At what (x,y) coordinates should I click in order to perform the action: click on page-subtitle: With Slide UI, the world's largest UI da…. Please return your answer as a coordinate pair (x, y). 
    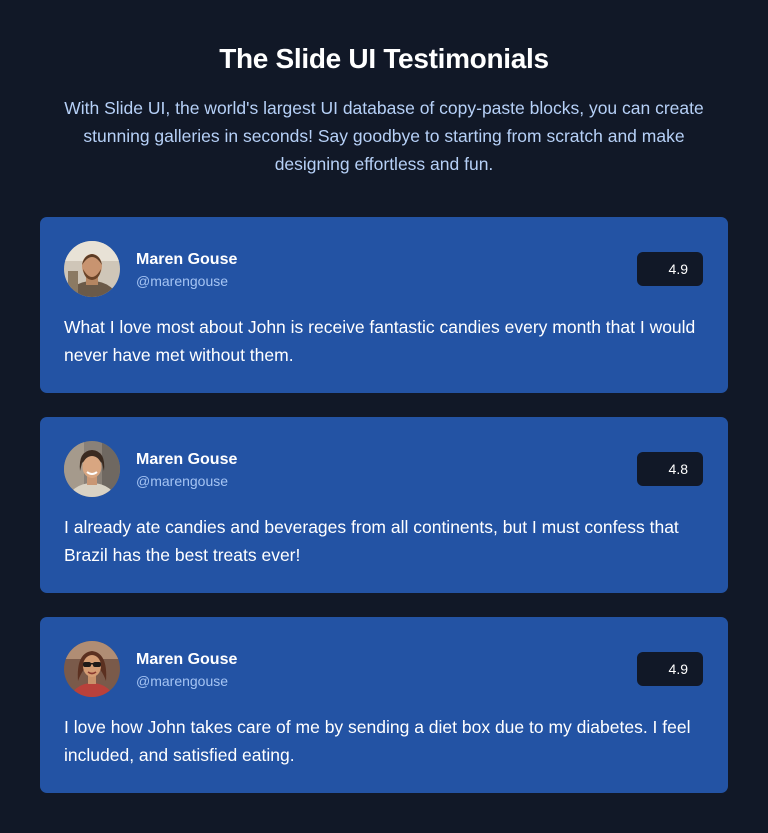
    Looking at the image, I should click on (384, 136).